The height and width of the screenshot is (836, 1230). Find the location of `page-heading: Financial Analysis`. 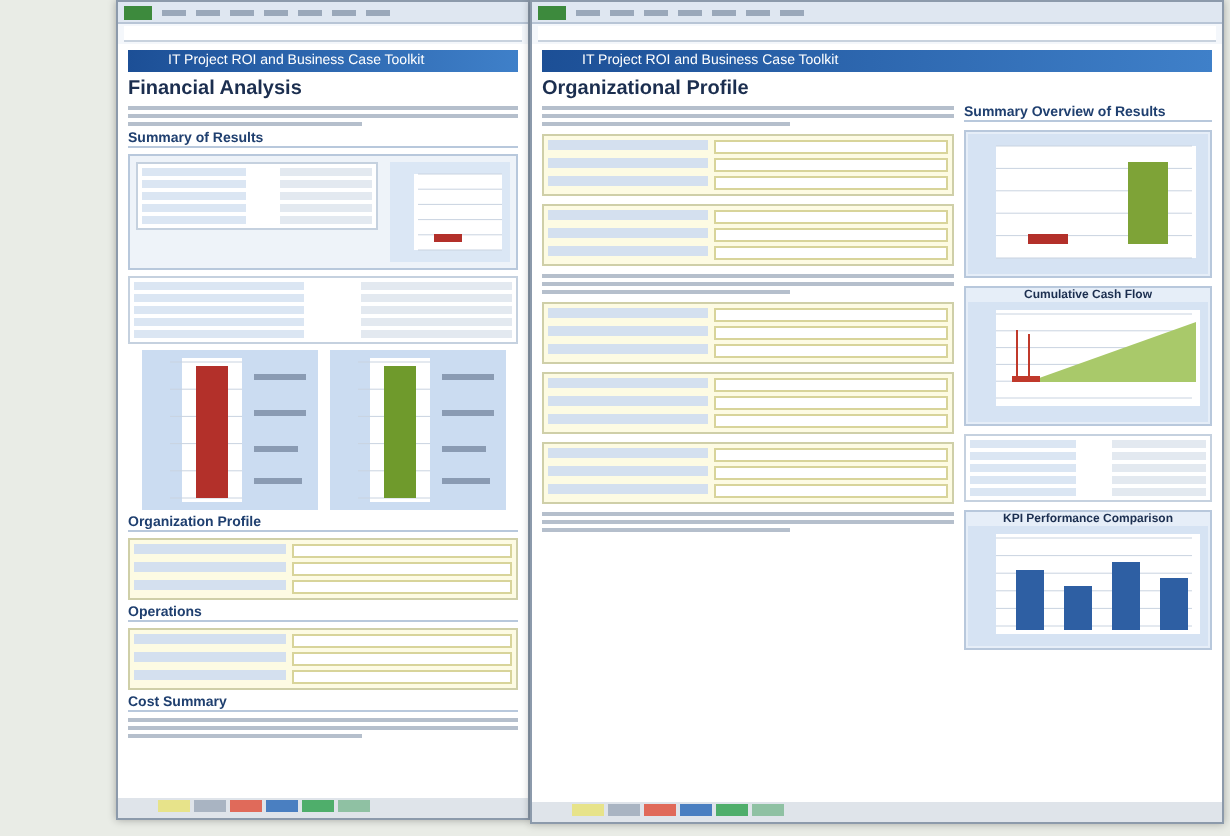

page-heading: Financial Analysis is located at coordinates (216, 89).